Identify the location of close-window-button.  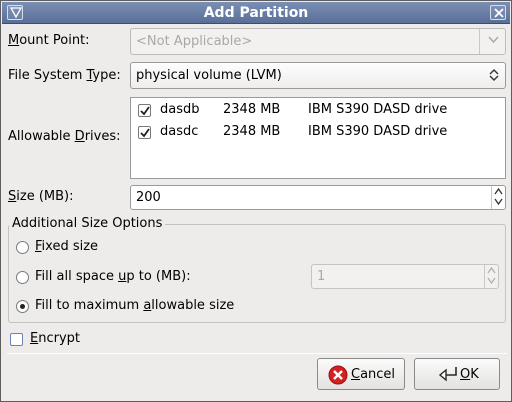
(498, 12).